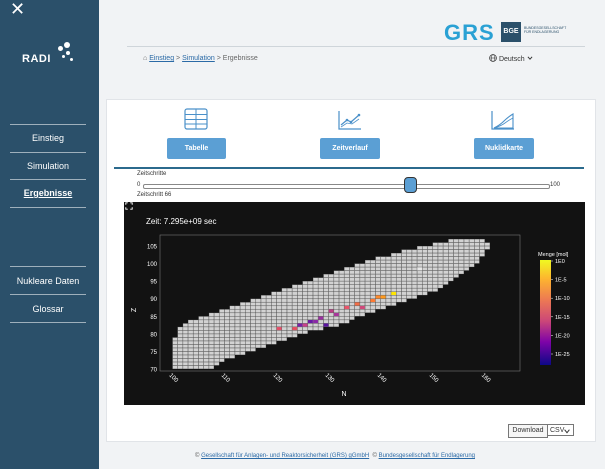 The image size is (605, 469). What do you see at coordinates (562, 299) in the screenshot?
I see `colorbar-tick-label: 1E-10` at bounding box center [562, 299].